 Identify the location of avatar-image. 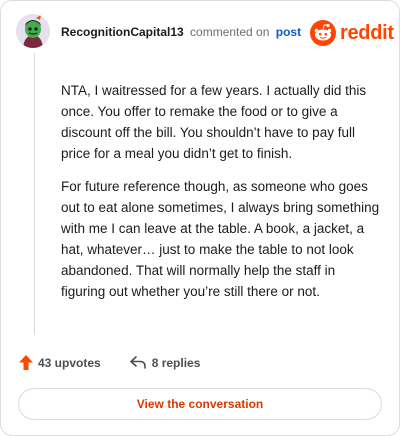
(33, 31).